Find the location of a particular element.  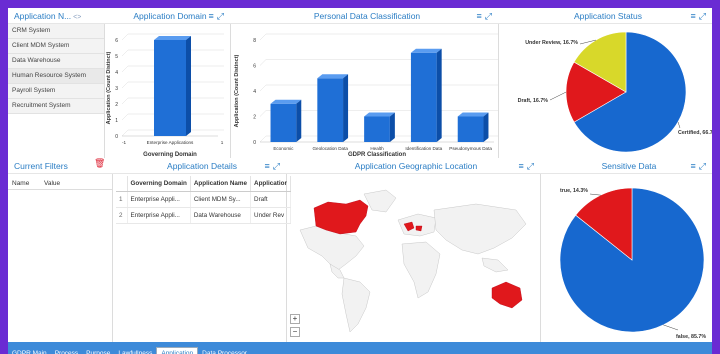

app-list-item: Data Warehouse is located at coordinates (56, 61).